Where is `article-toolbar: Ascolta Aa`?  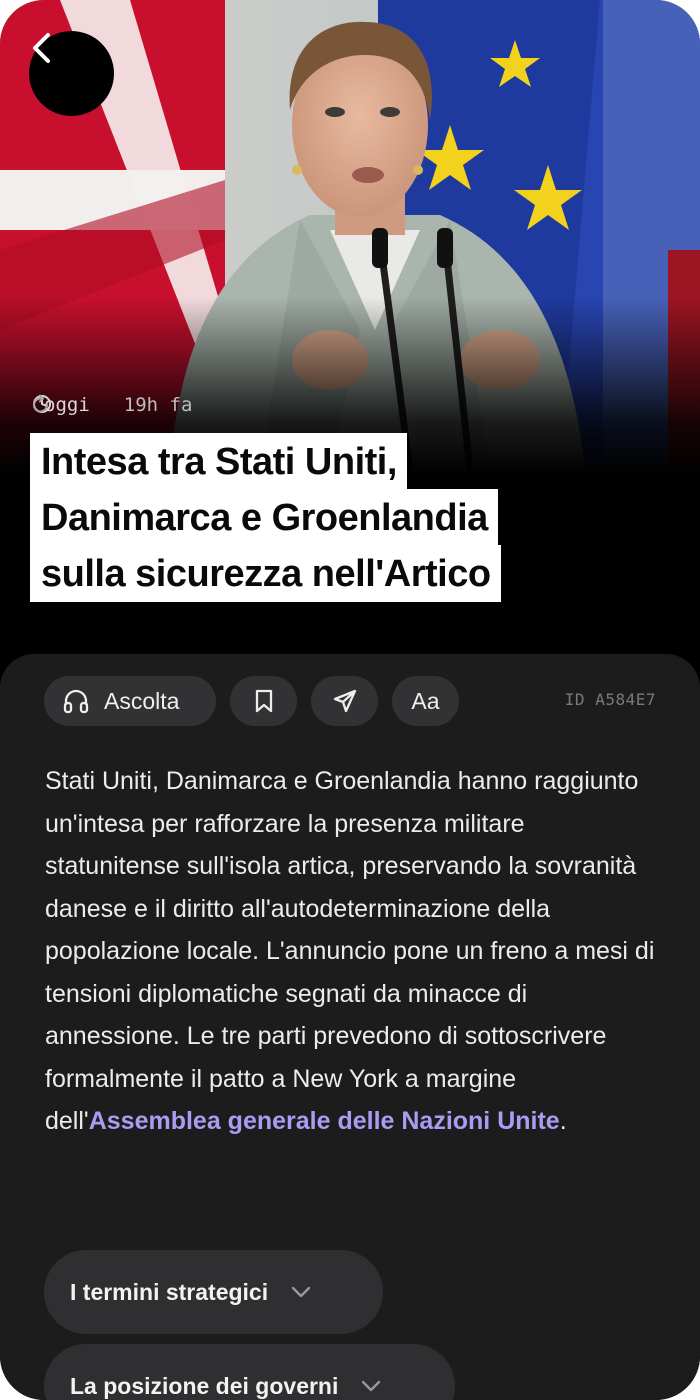 article-toolbar: Ascolta Aa is located at coordinates (258, 701).